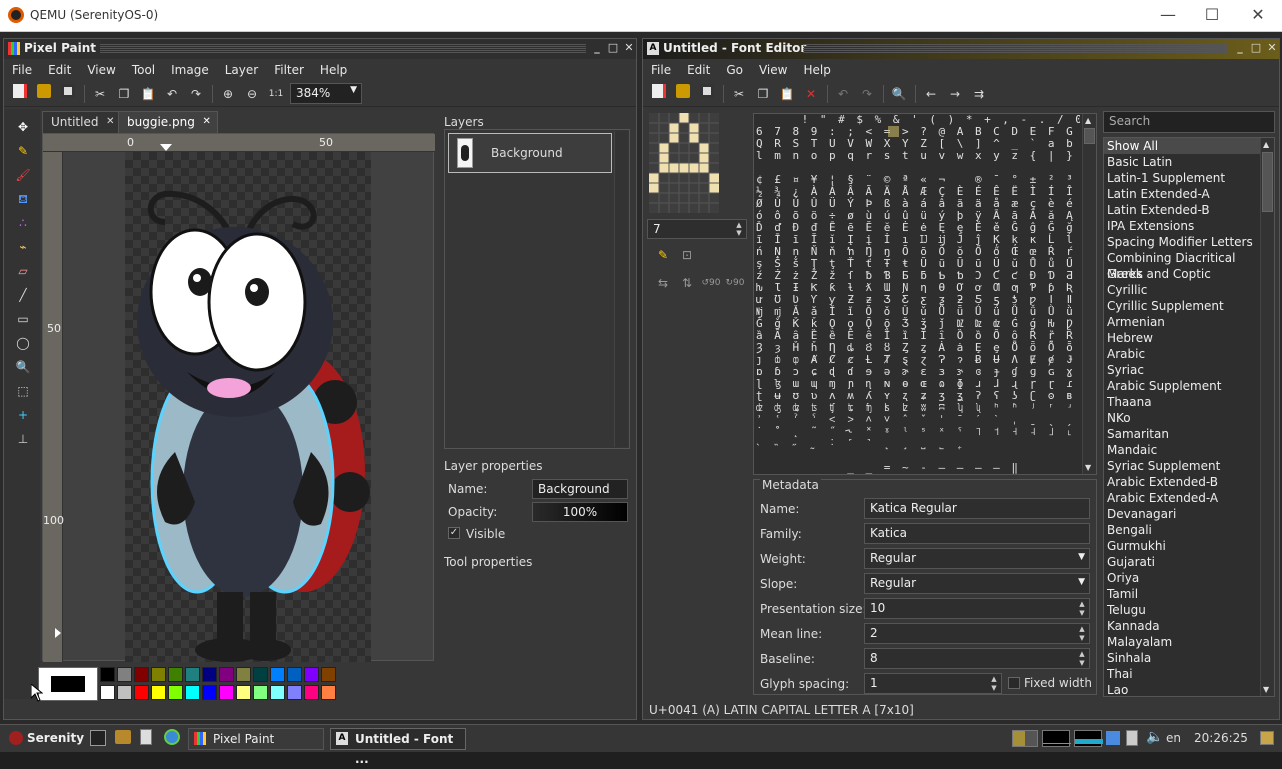  What do you see at coordinates (168, 122) in the screenshot?
I see `tab-buggie: buggie.png ✕` at bounding box center [168, 122].